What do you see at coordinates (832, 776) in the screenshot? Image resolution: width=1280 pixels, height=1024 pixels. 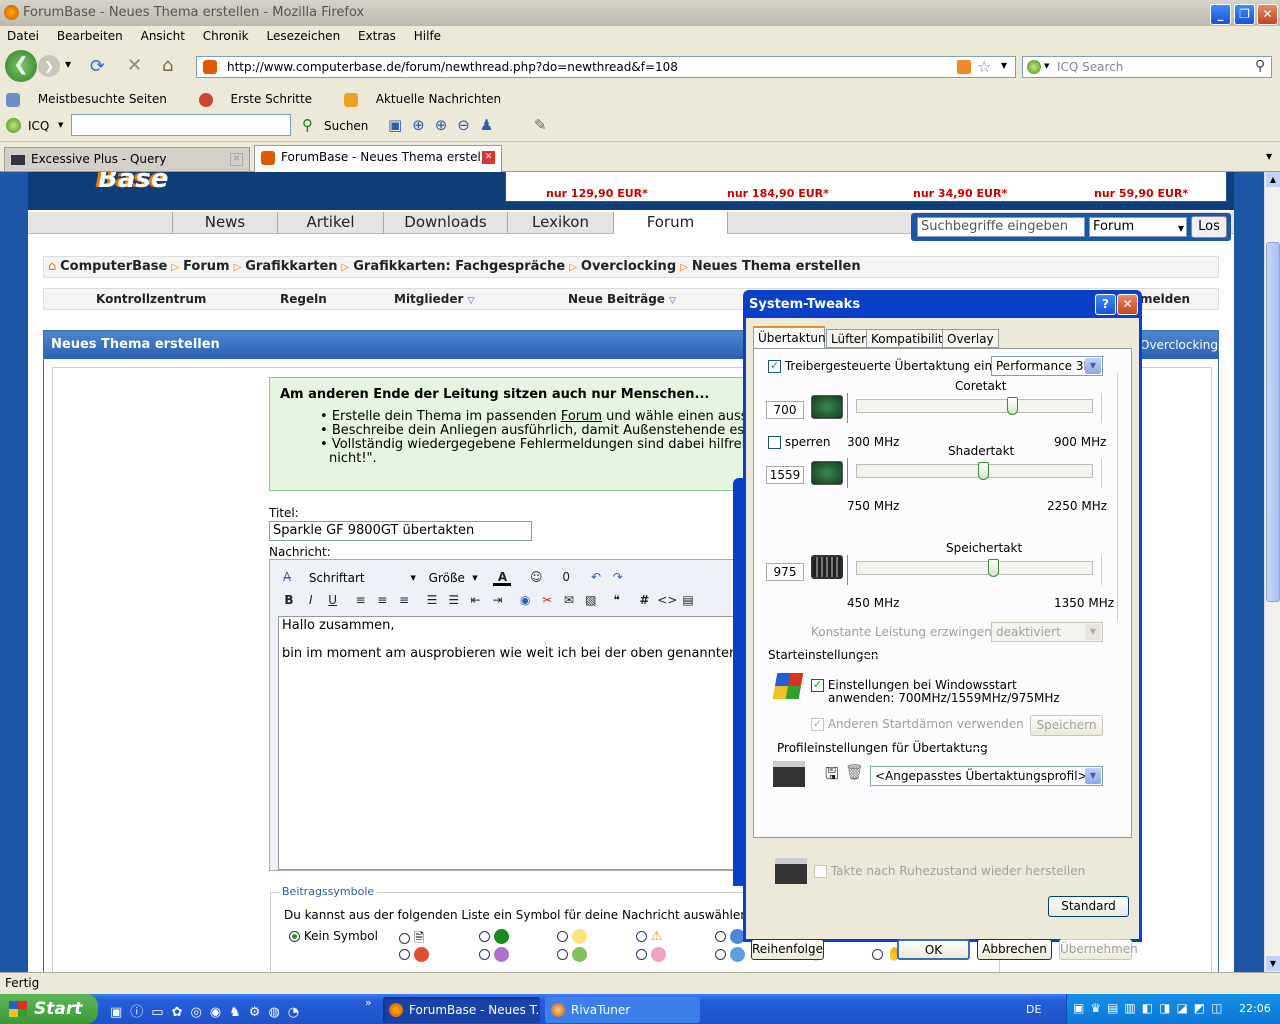 I see `save-profile-icon: 🖫` at bounding box center [832, 776].